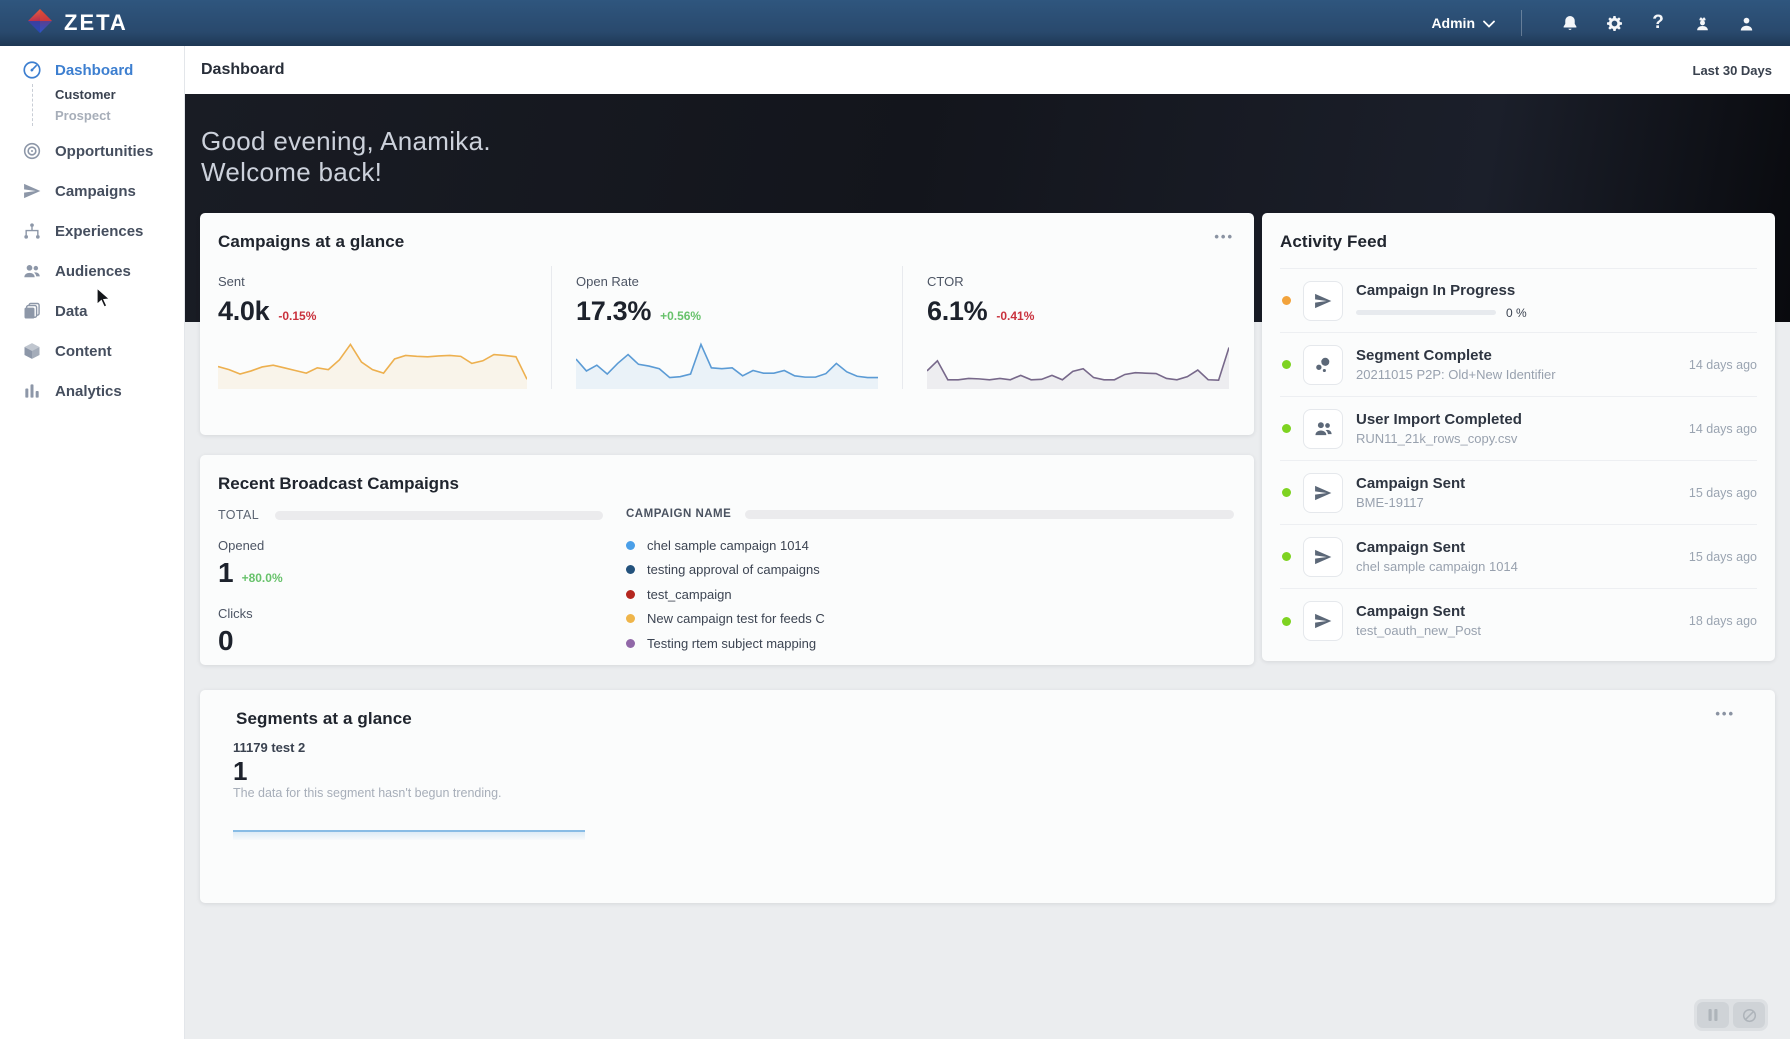  What do you see at coordinates (269, 747) in the screenshot?
I see `segment-name: 11179 test 2` at bounding box center [269, 747].